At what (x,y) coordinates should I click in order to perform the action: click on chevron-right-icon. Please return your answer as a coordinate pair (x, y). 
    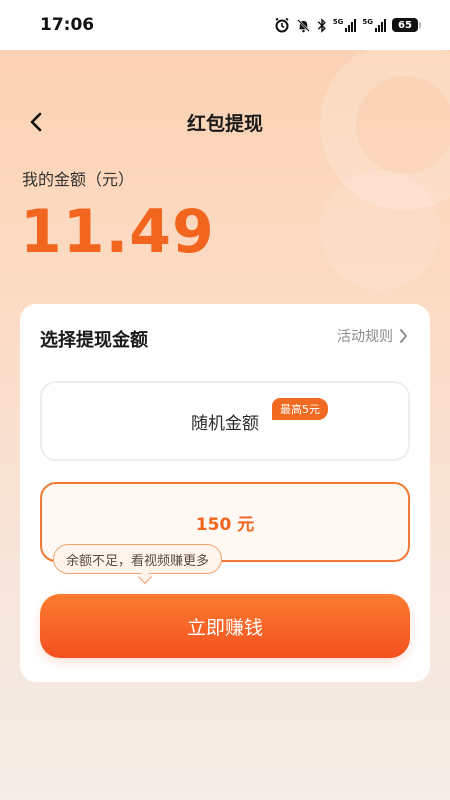
    Looking at the image, I should click on (404, 336).